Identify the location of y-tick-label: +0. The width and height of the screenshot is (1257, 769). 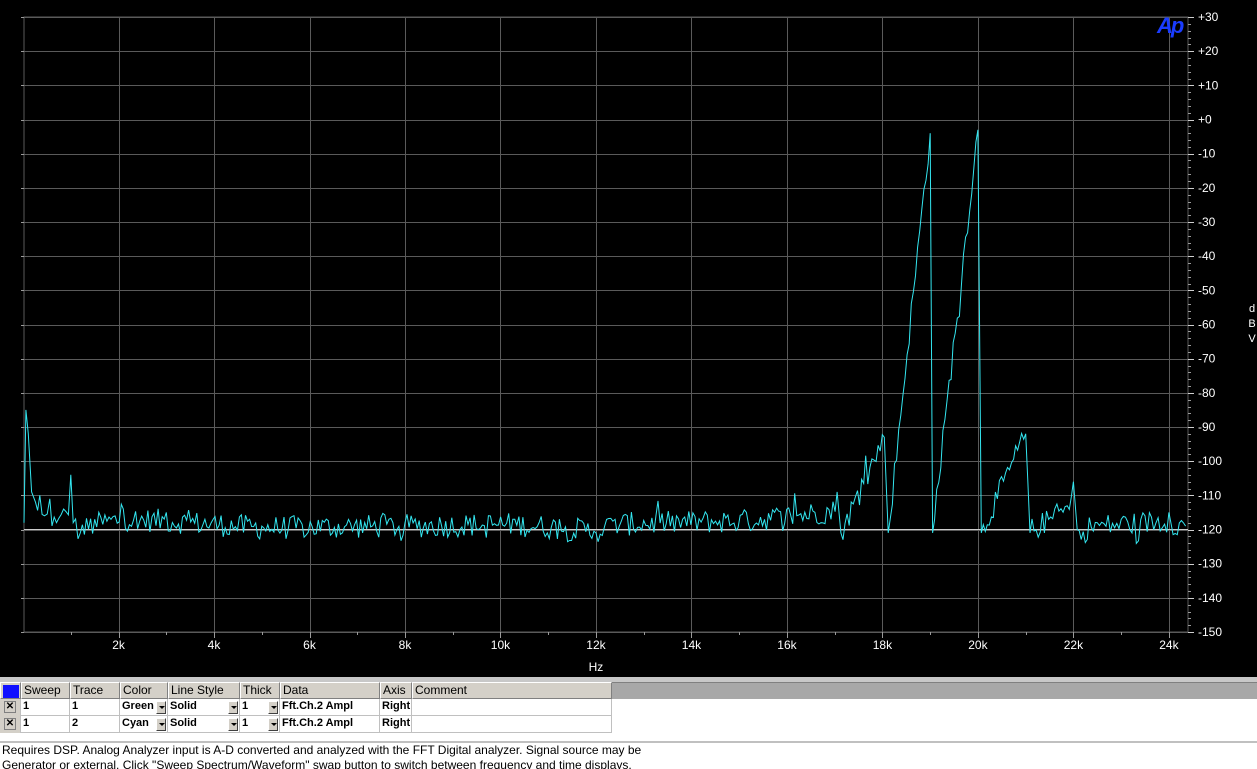
(1205, 120).